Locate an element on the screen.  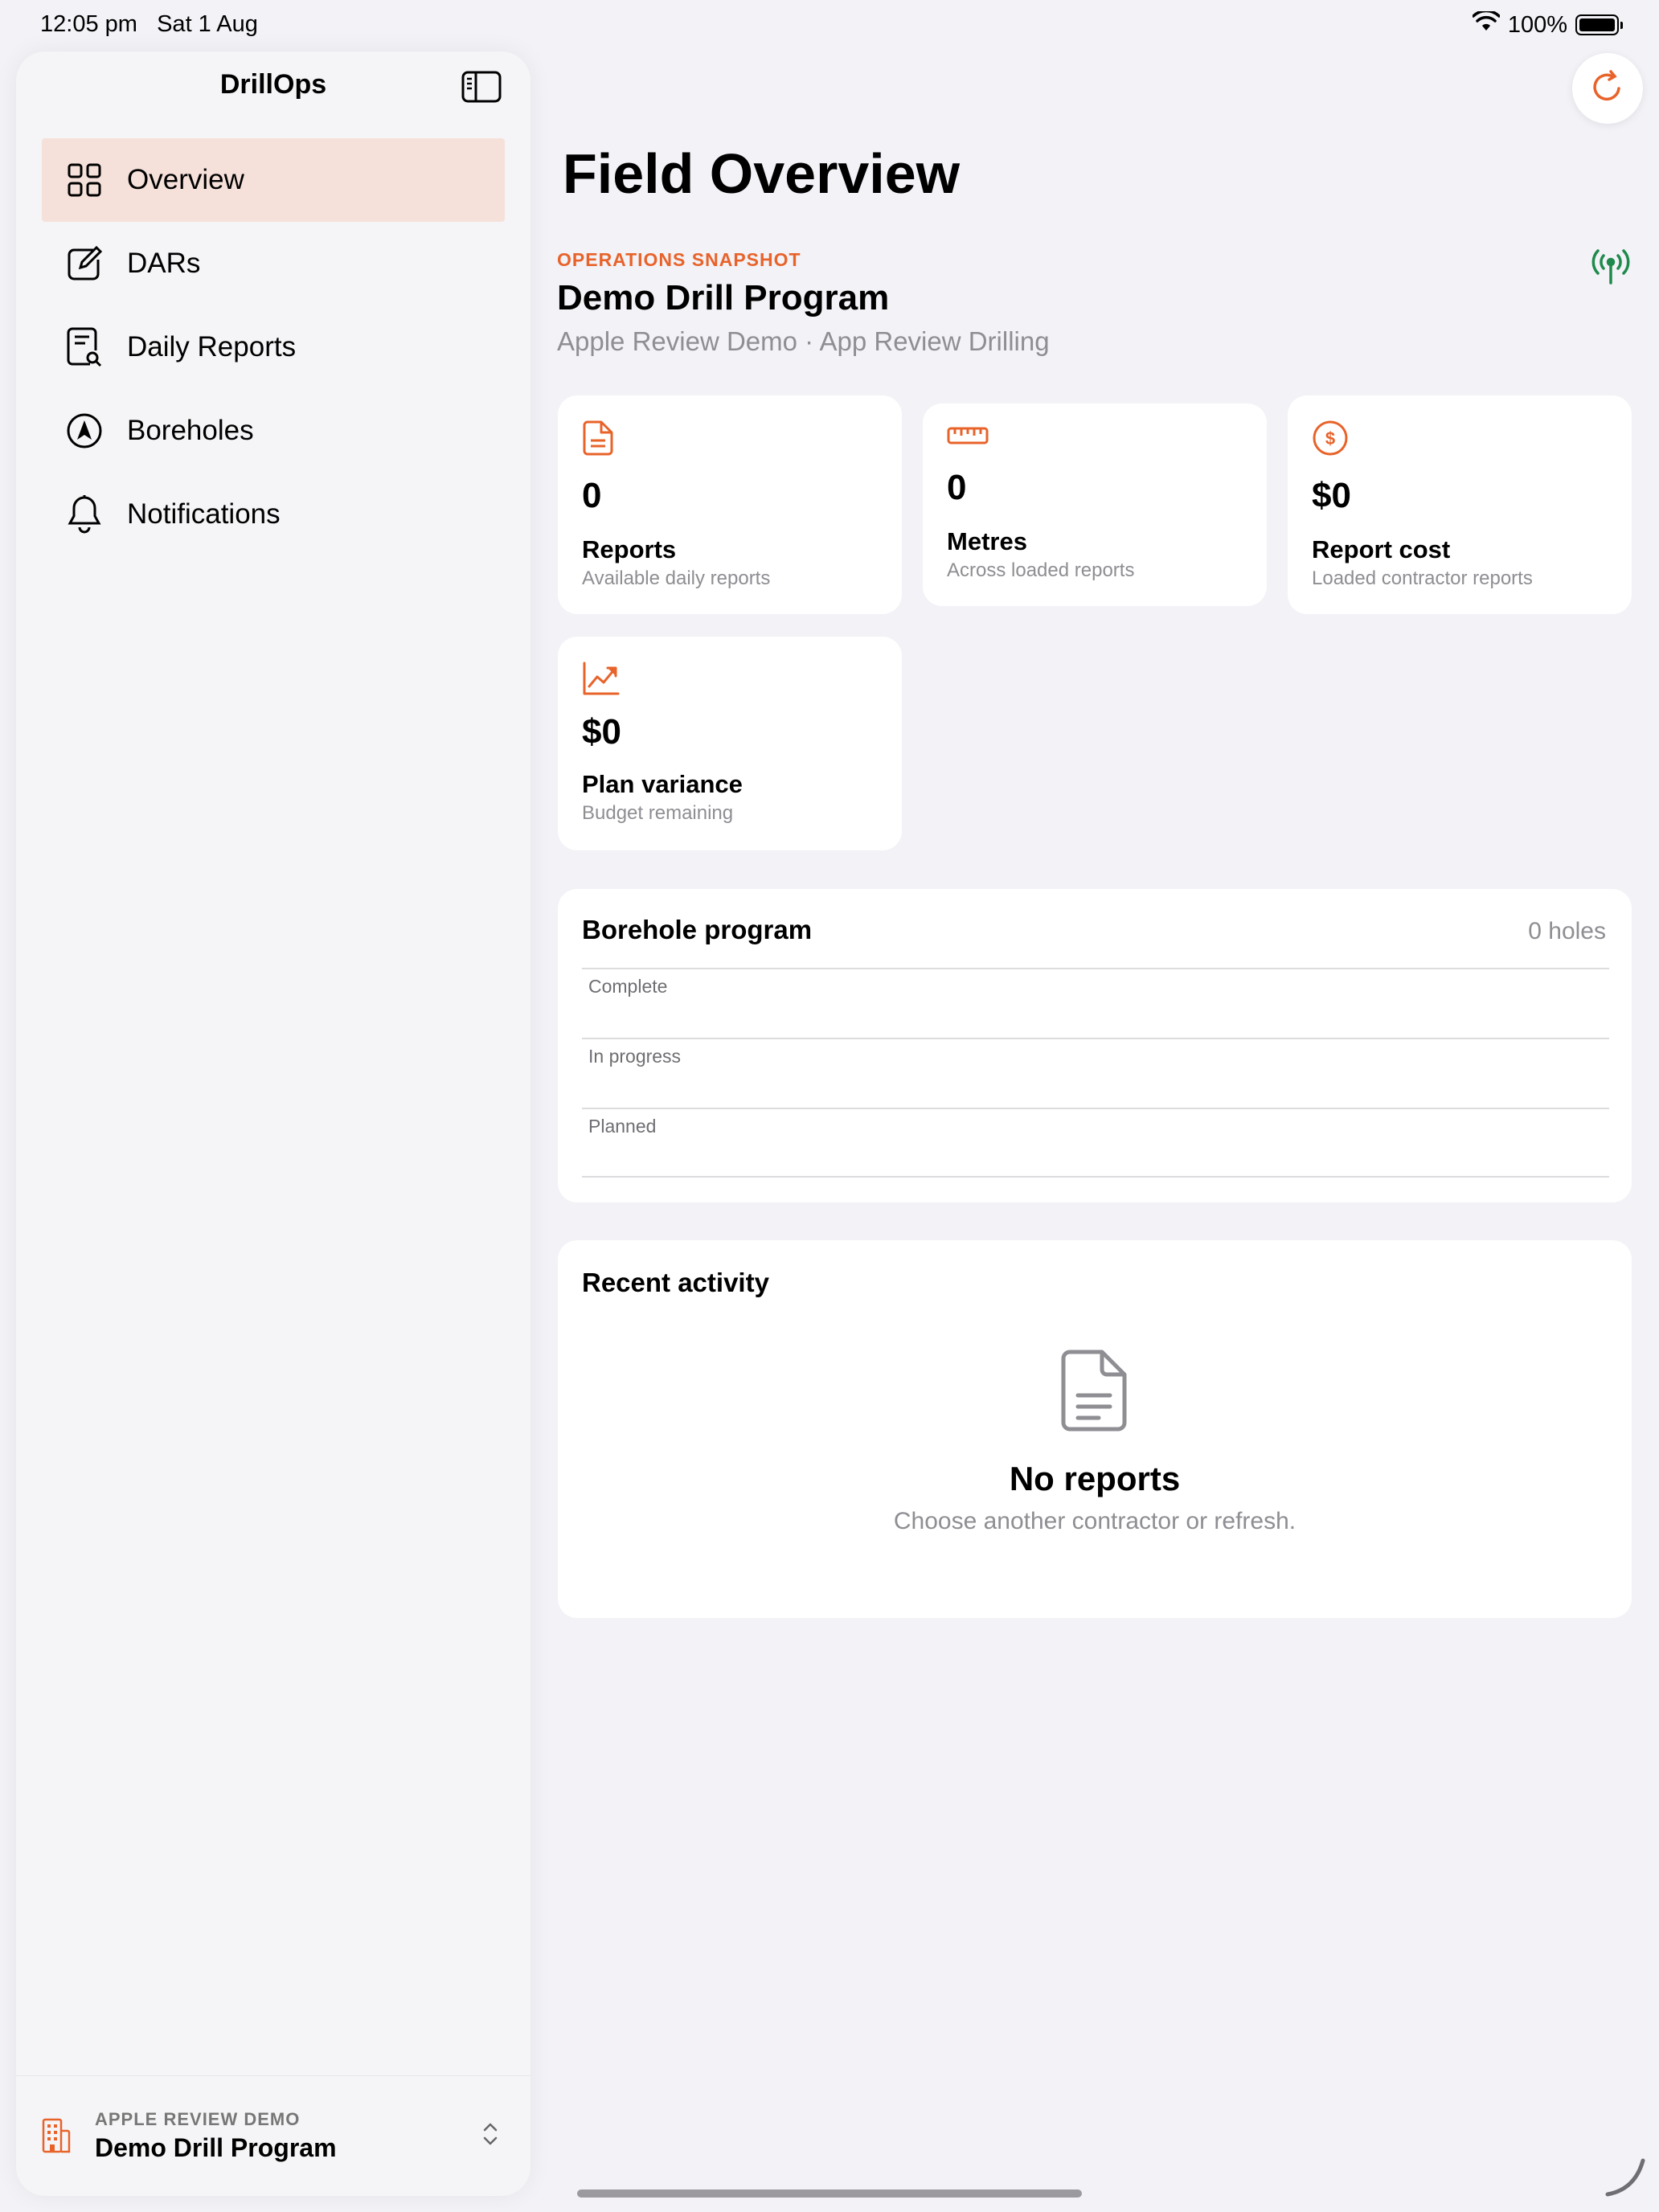
stat-description: Available daily reports is located at coordinates (676, 578).